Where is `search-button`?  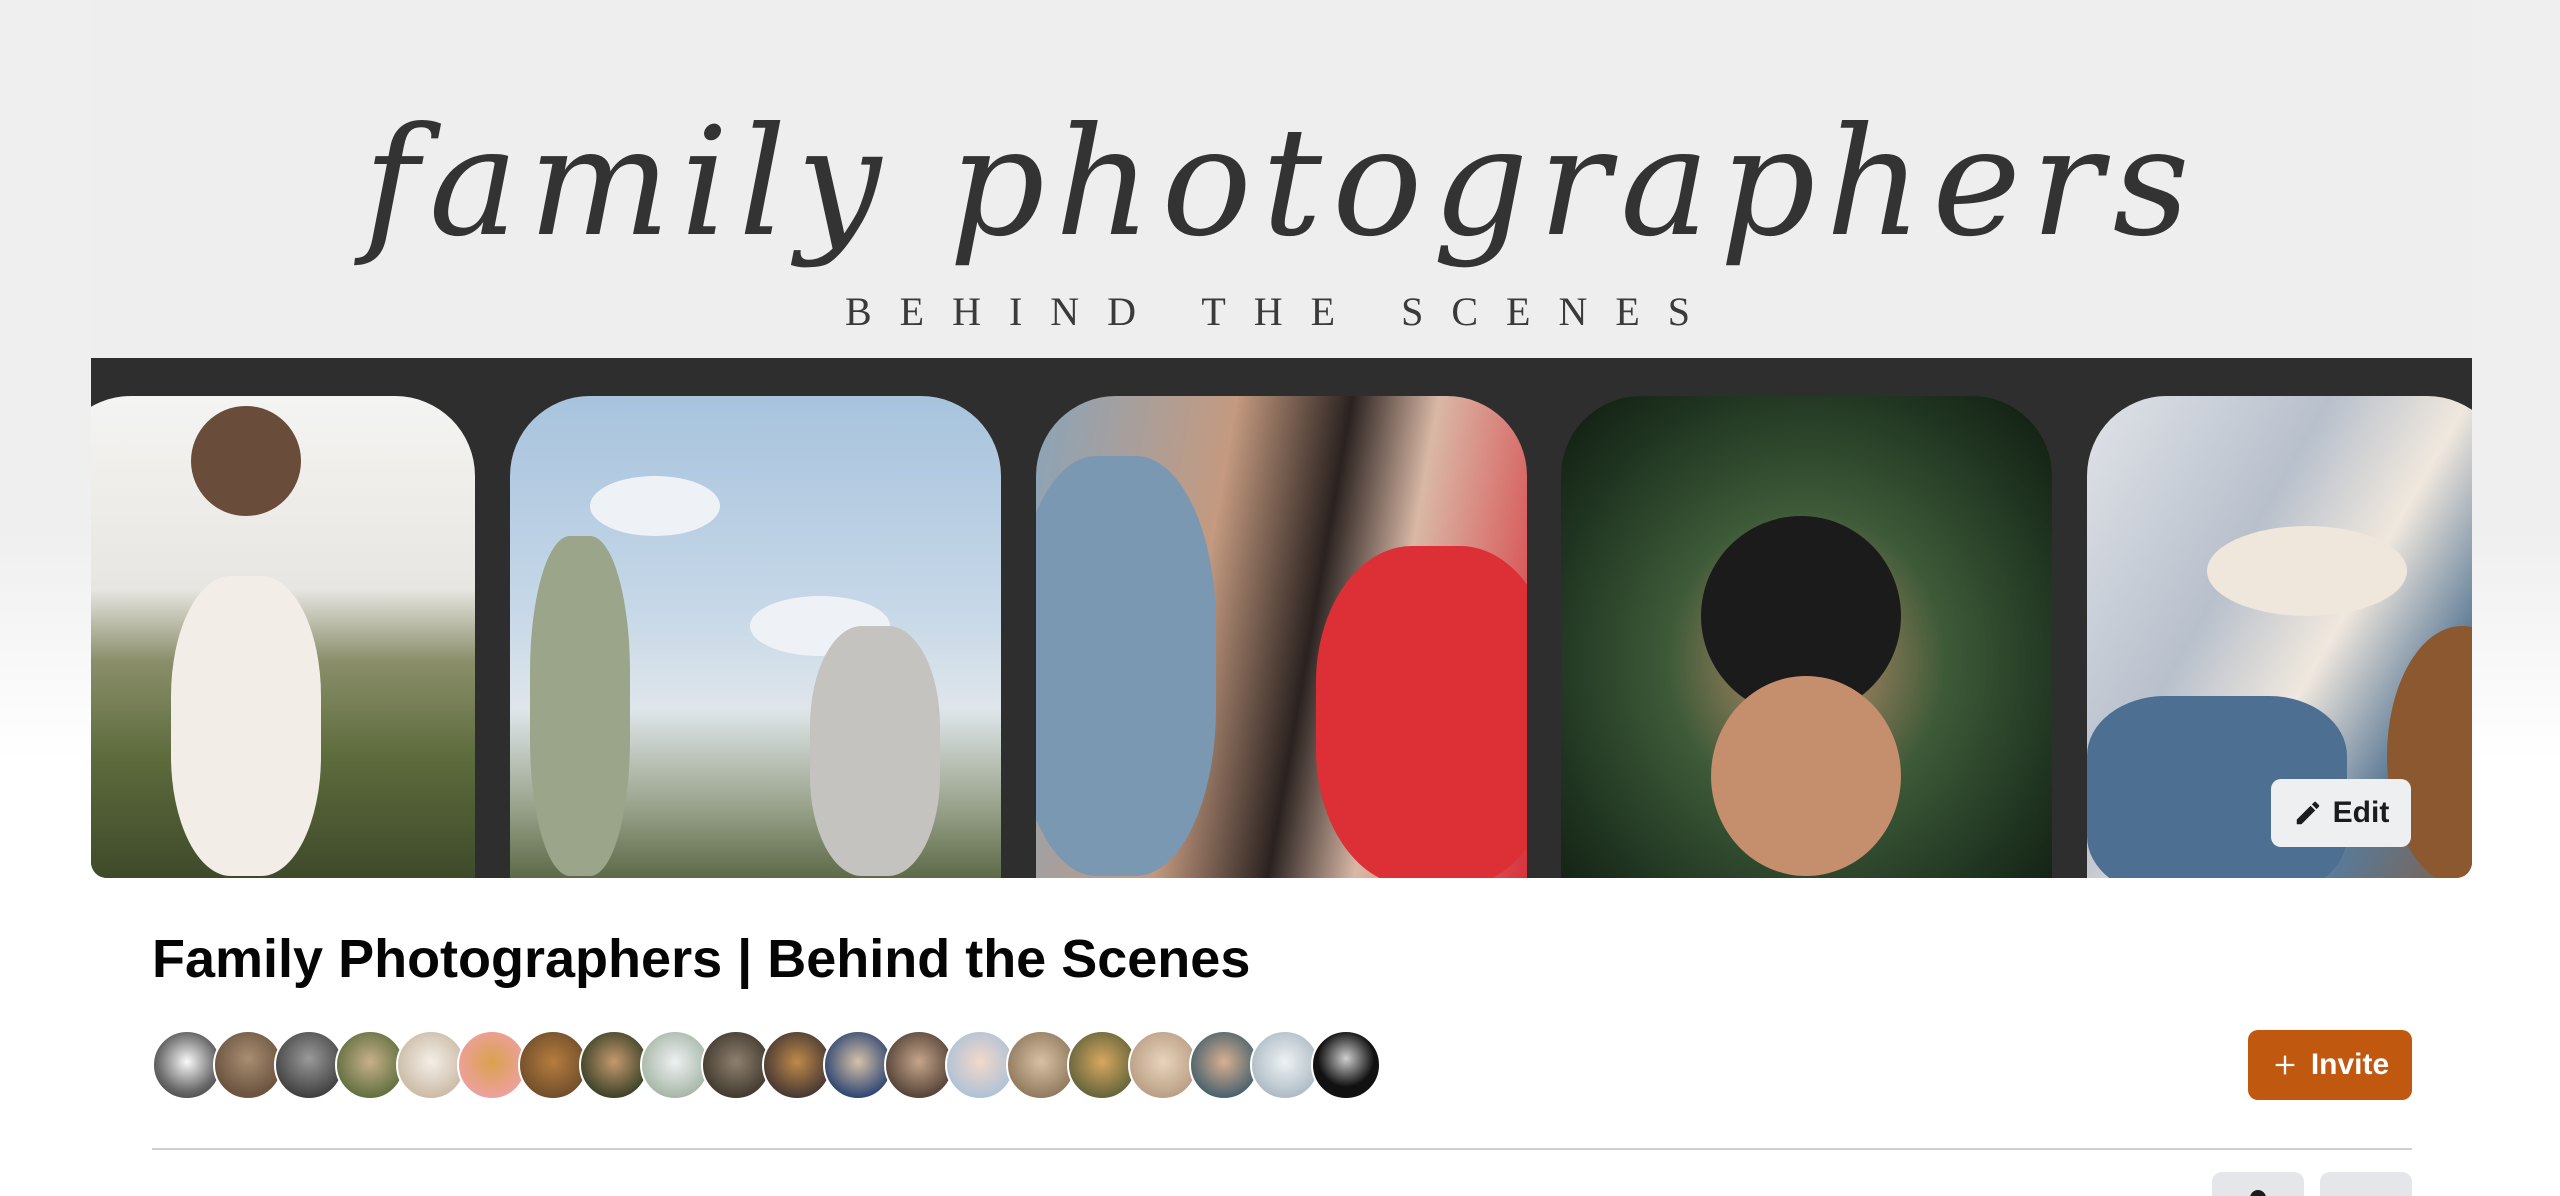 search-button is located at coordinates (2258, 1184).